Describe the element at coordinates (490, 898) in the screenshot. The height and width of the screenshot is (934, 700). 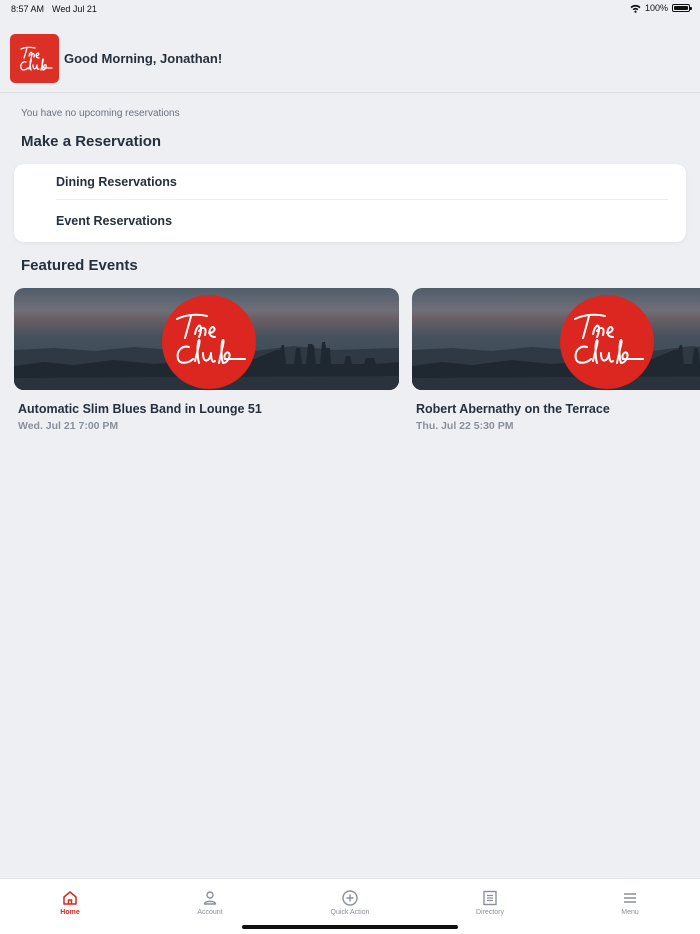
I see `list-icon` at that location.